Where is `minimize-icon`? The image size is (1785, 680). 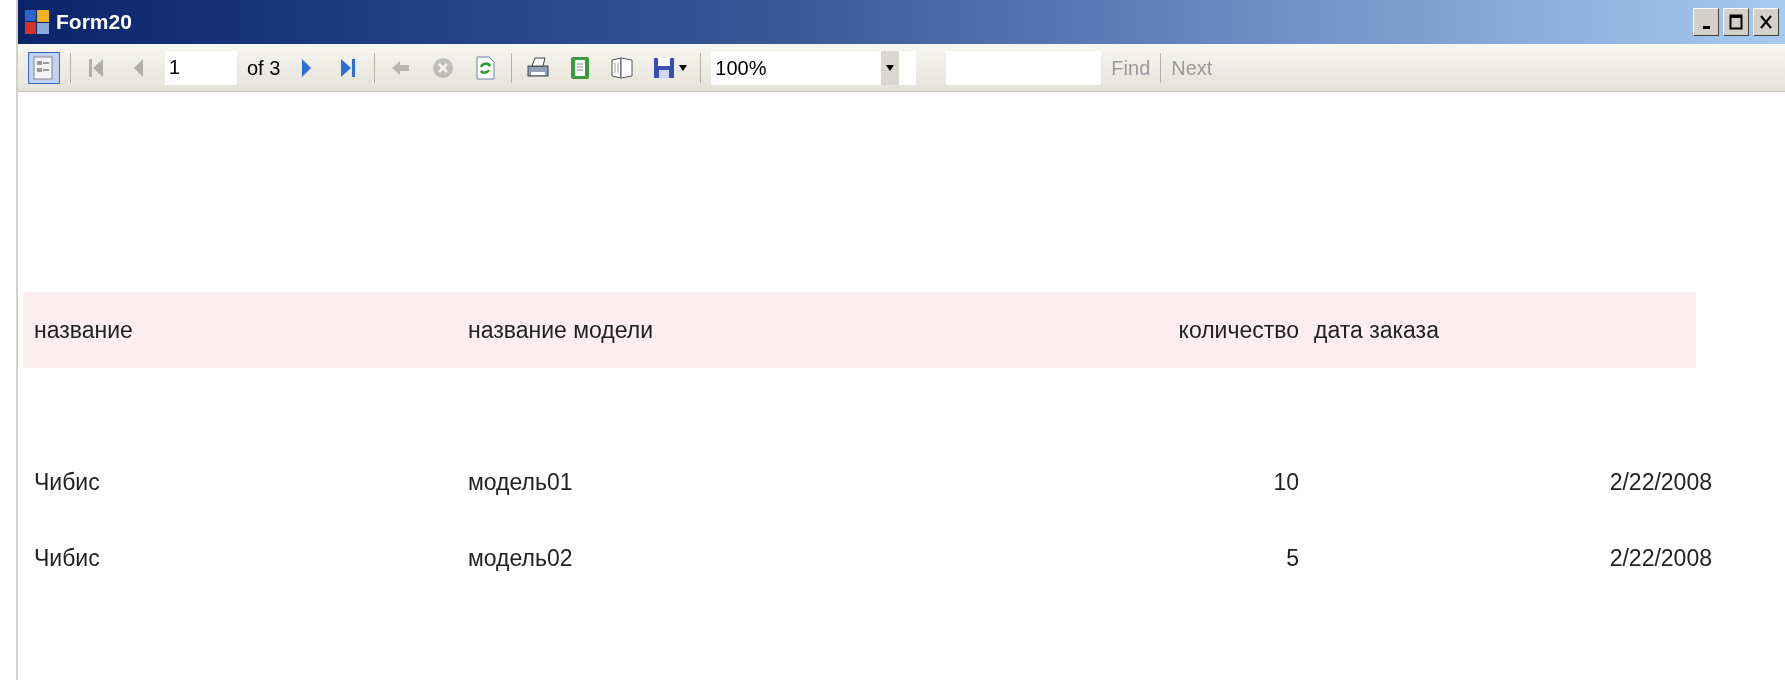
minimize-icon is located at coordinates (1706, 27).